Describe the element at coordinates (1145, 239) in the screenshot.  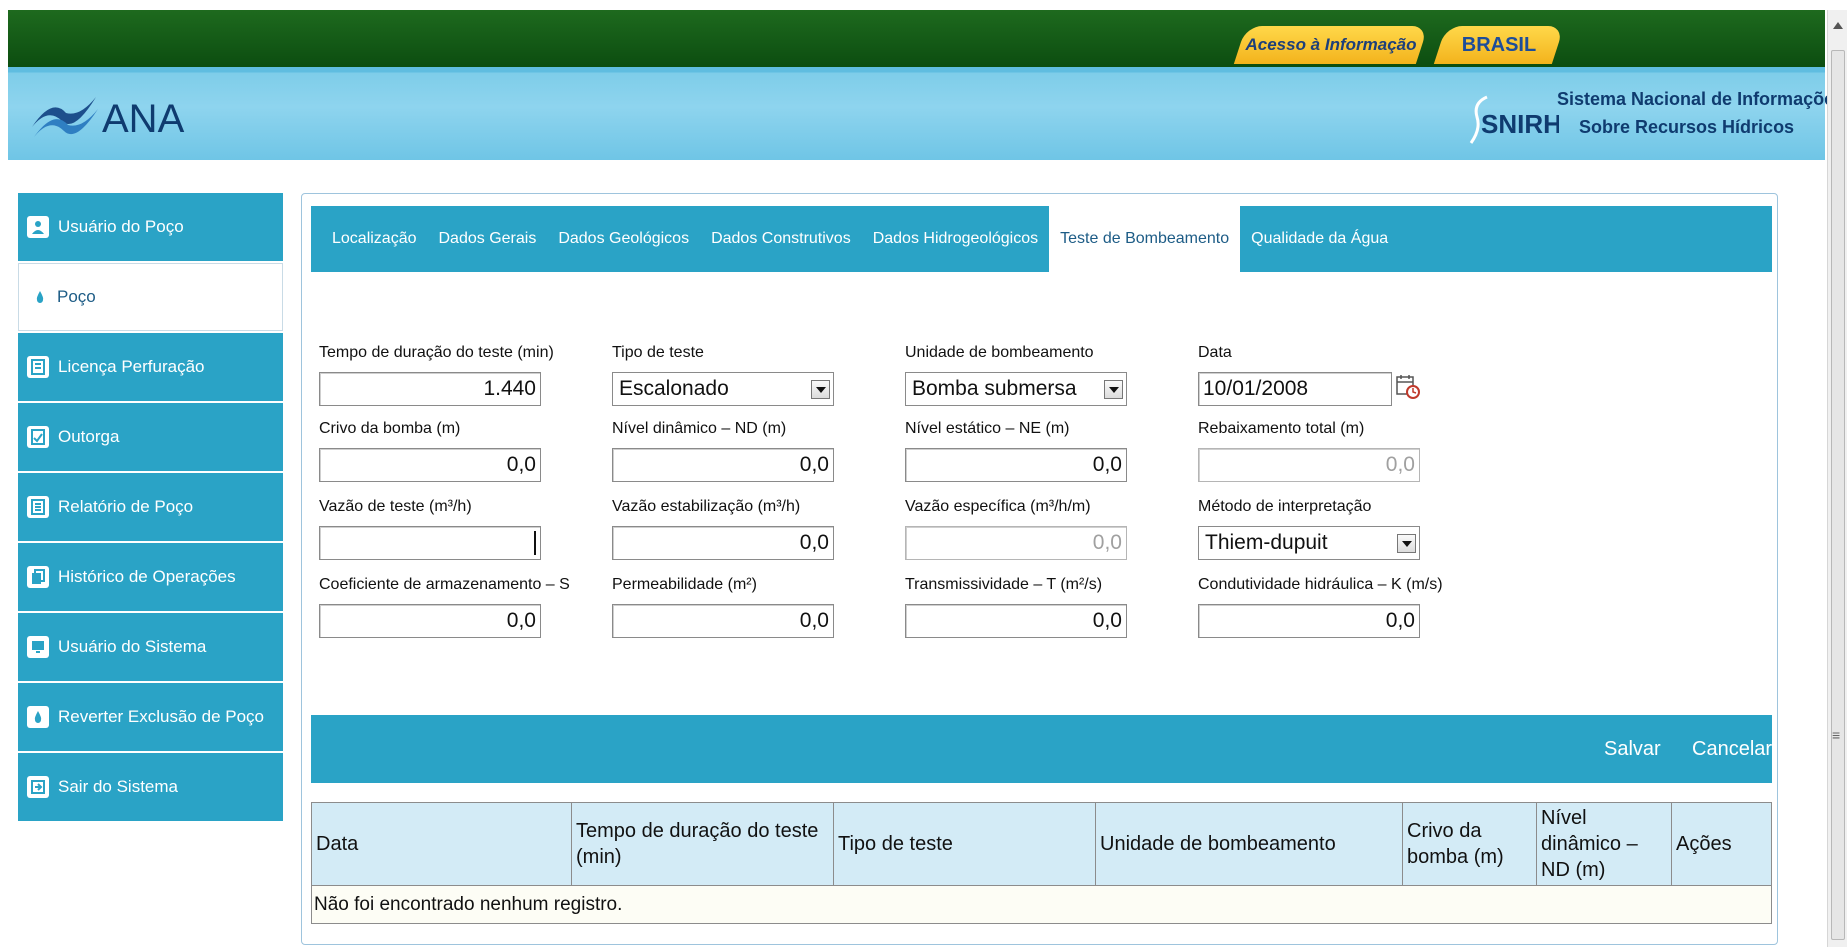
I see `tab-teste-bombeamento: Teste de Bombeamento` at that location.